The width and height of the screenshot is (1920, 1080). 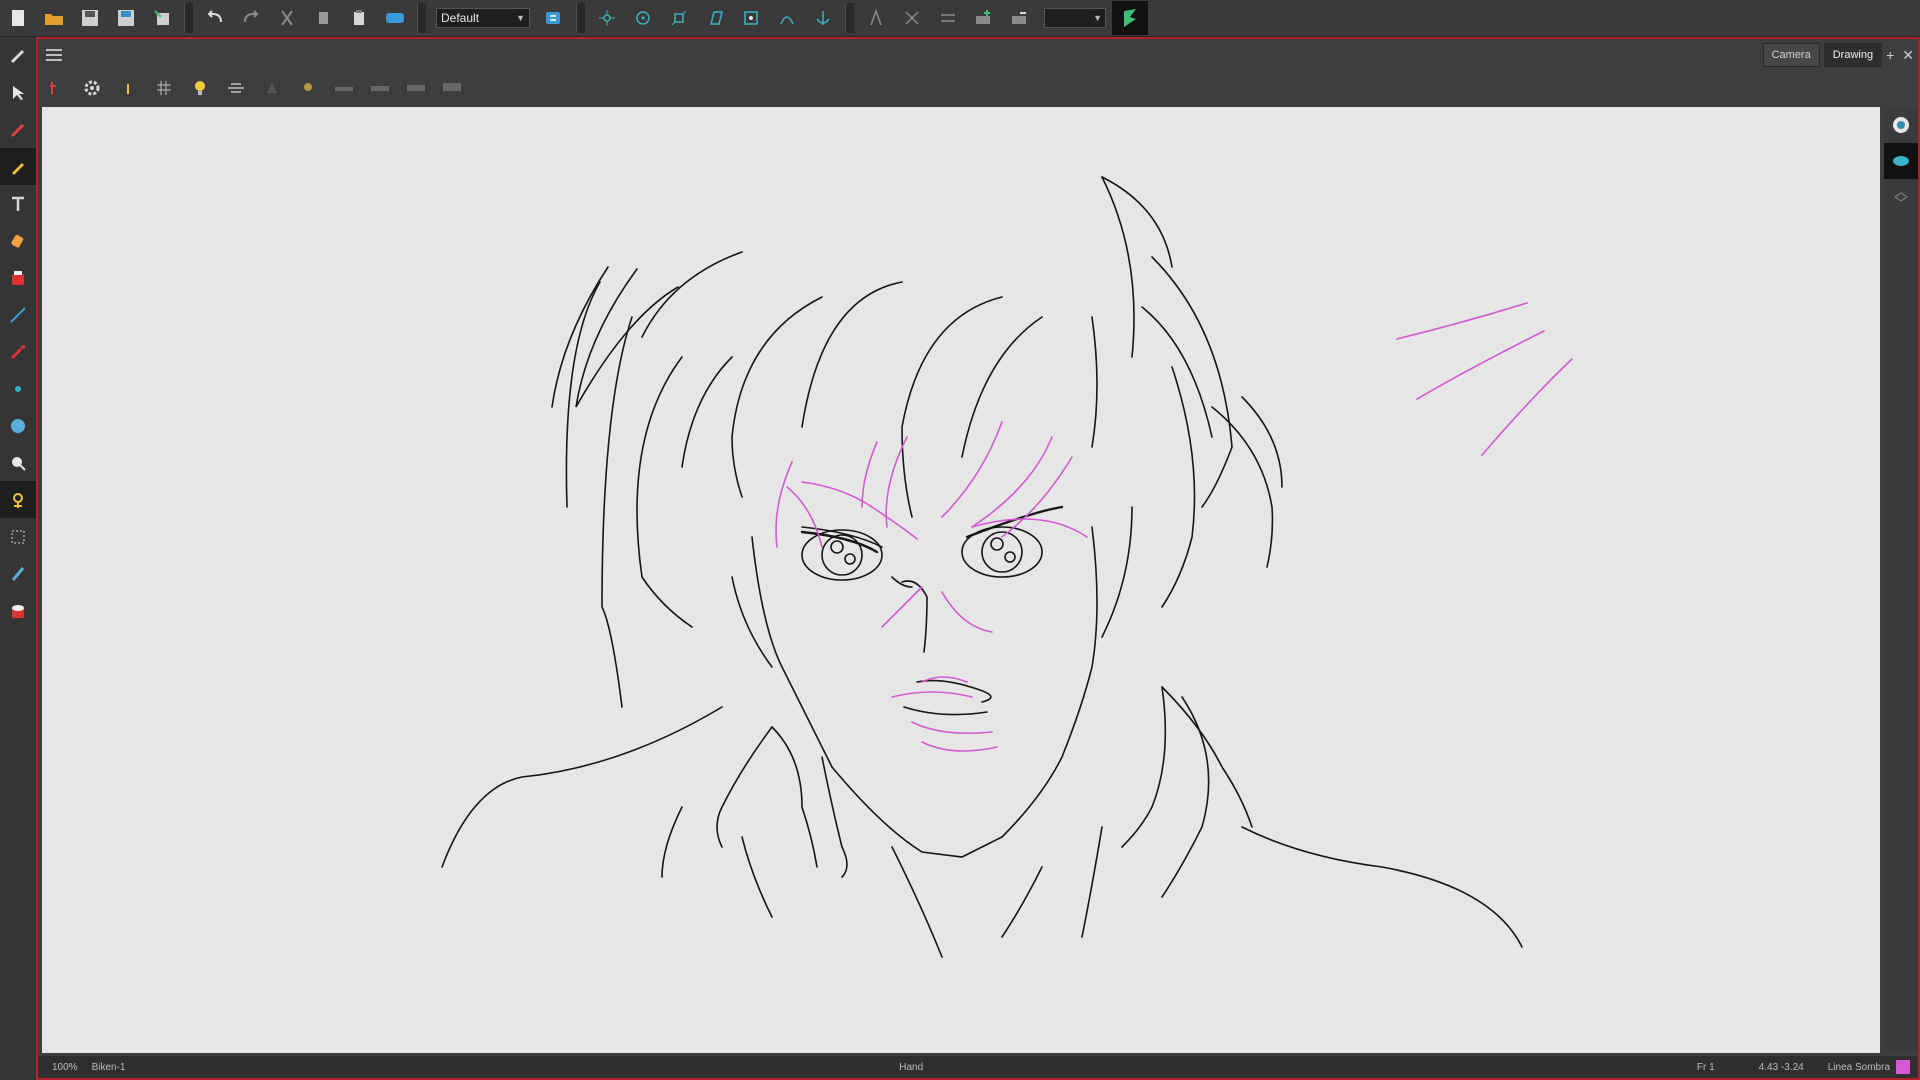 What do you see at coordinates (215, 18) in the screenshot?
I see `undo-icon` at bounding box center [215, 18].